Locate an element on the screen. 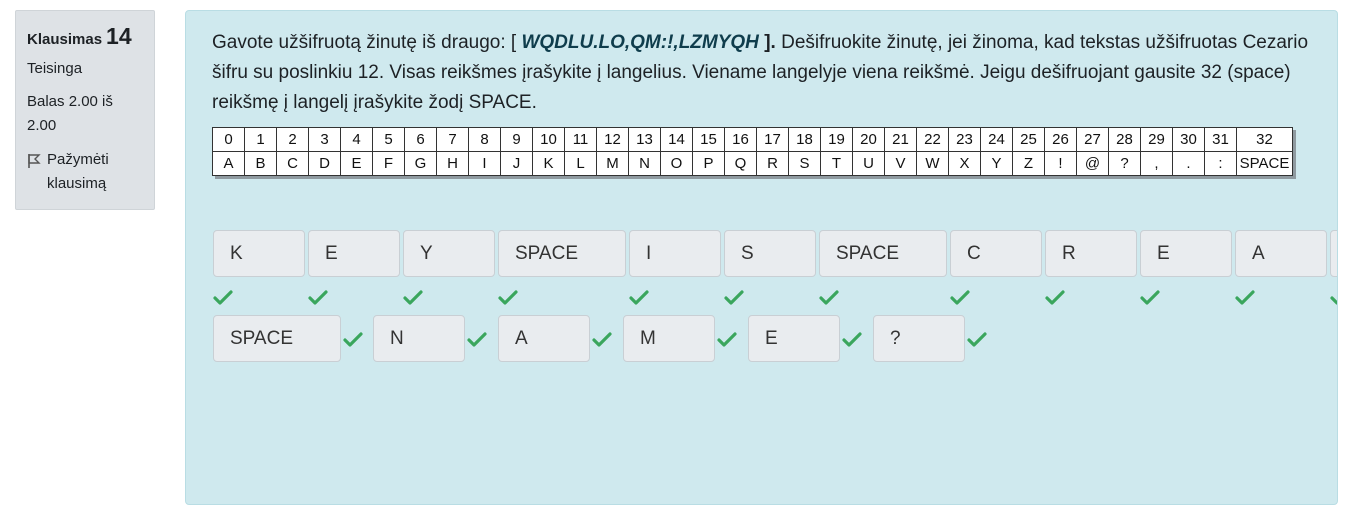 The width and height of the screenshot is (1372, 522). table-number-cell: 26 is located at coordinates (1060, 139).